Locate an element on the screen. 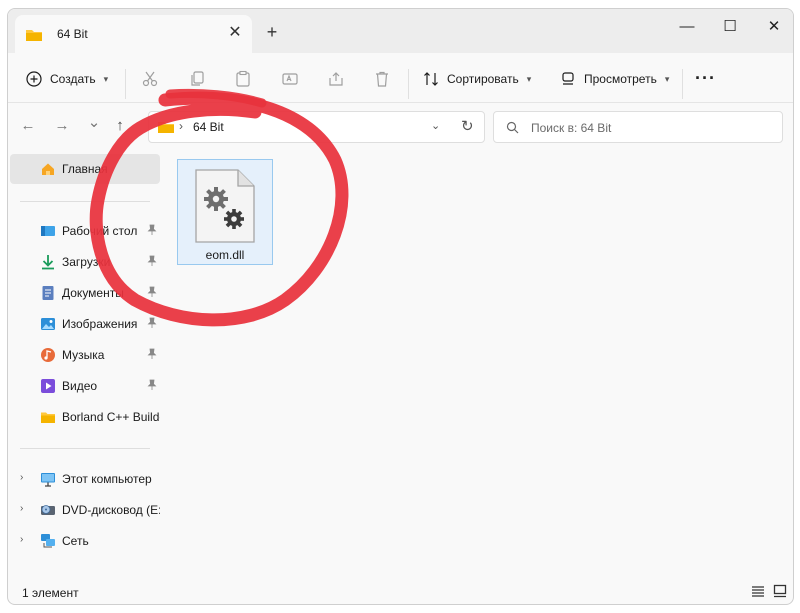  sidebar-item-music: Музыка is located at coordinates (85, 355).